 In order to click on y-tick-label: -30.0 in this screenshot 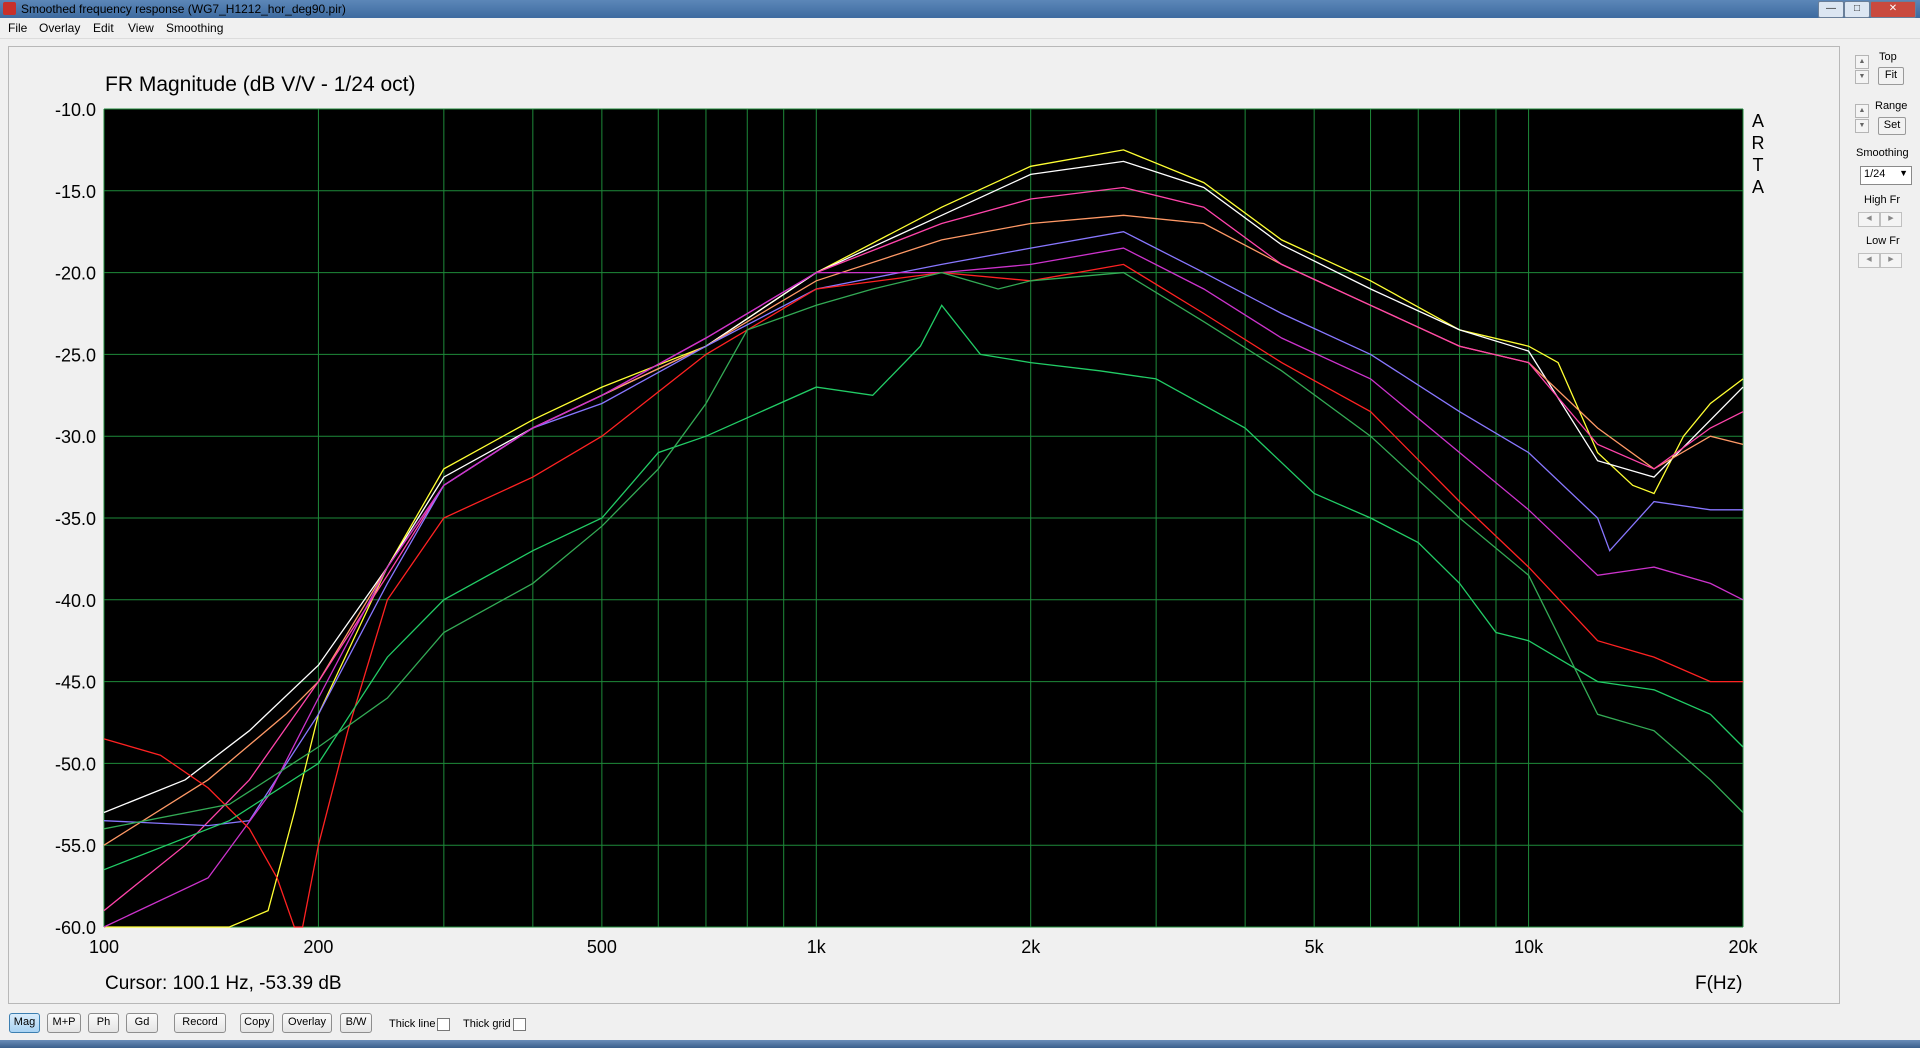, I will do `click(75, 437)`.